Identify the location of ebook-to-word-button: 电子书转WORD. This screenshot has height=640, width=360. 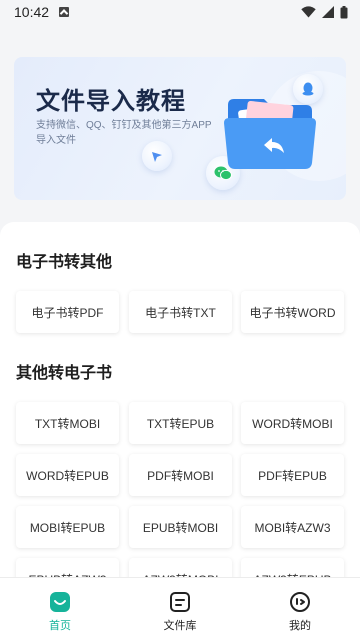
(292, 312).